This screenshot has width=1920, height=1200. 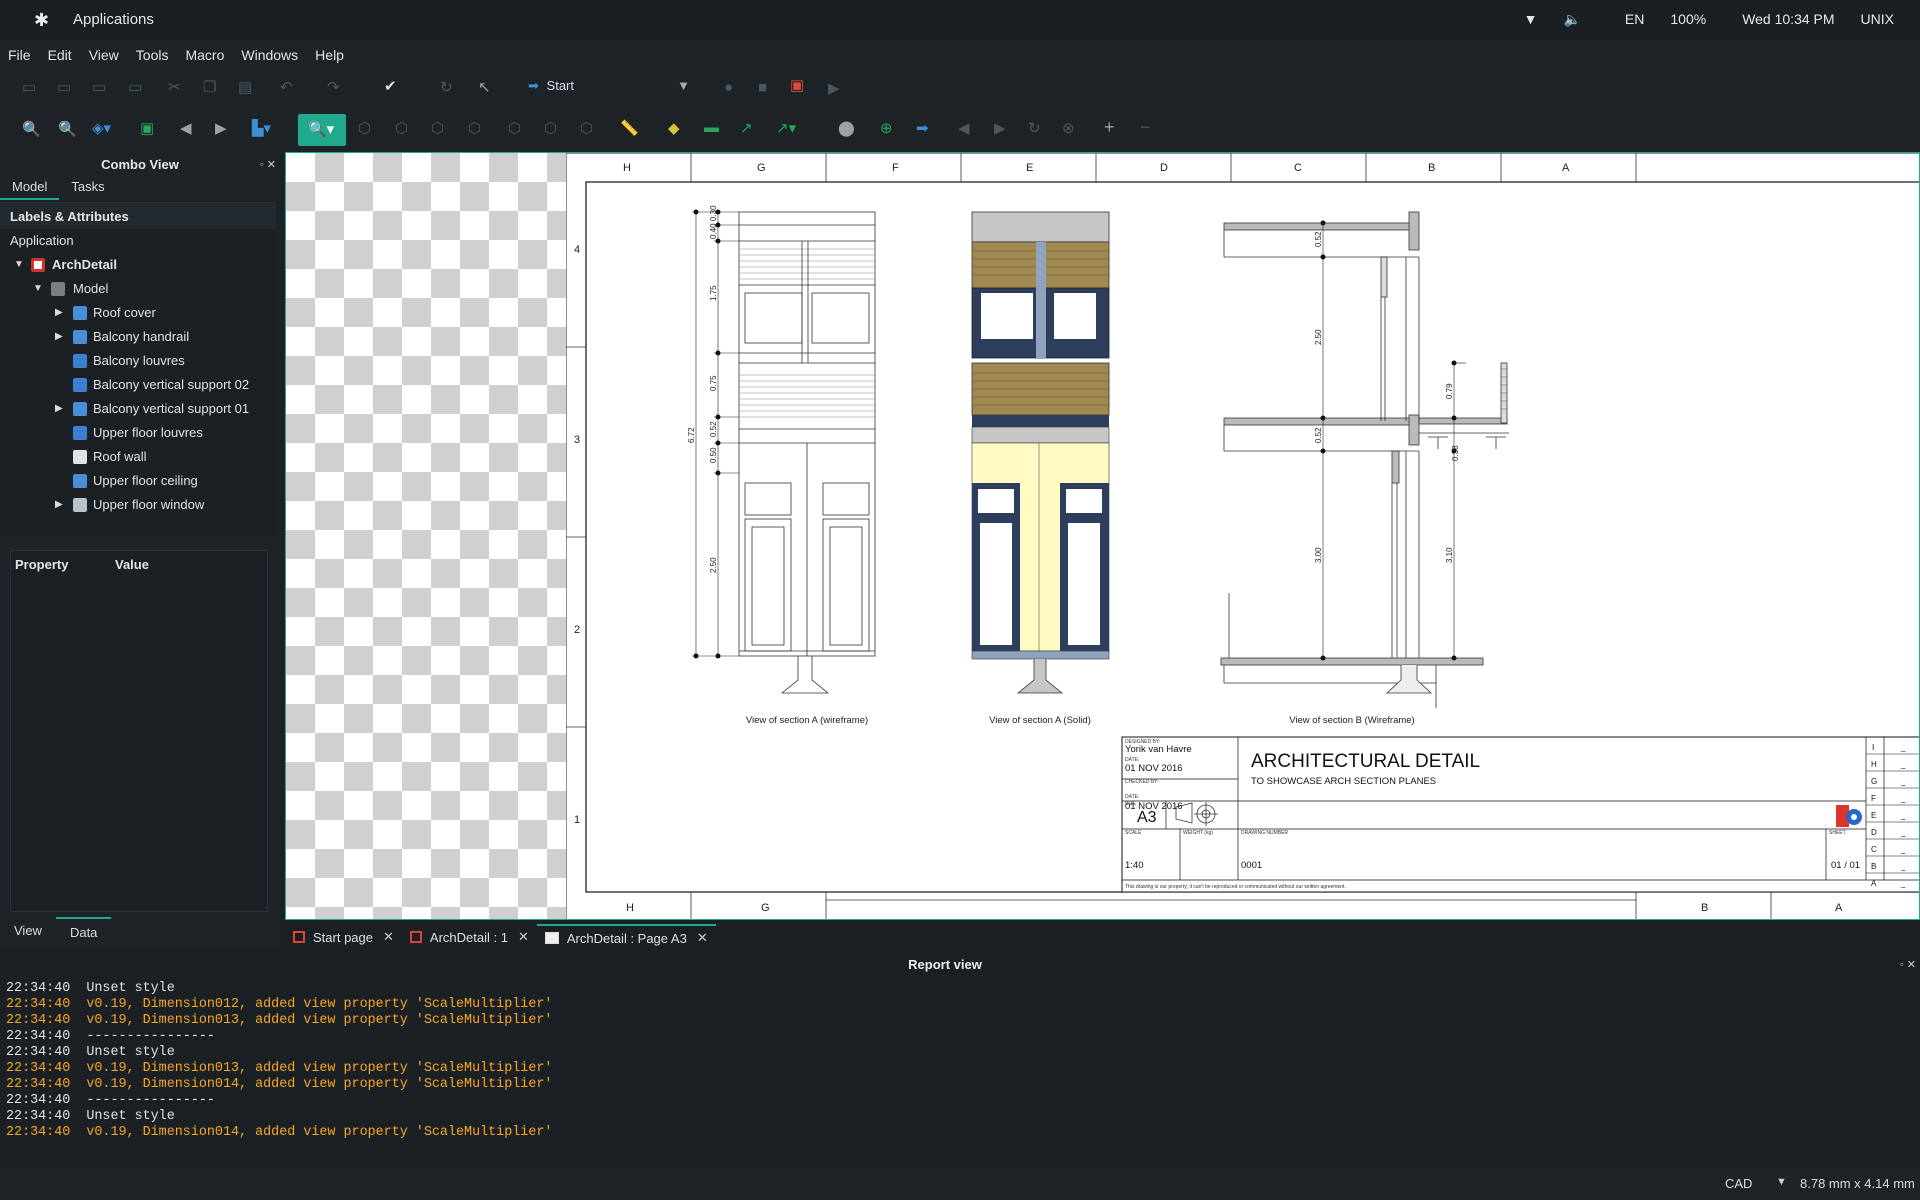 I want to click on link-icon: ↗, so click(x=746, y=128).